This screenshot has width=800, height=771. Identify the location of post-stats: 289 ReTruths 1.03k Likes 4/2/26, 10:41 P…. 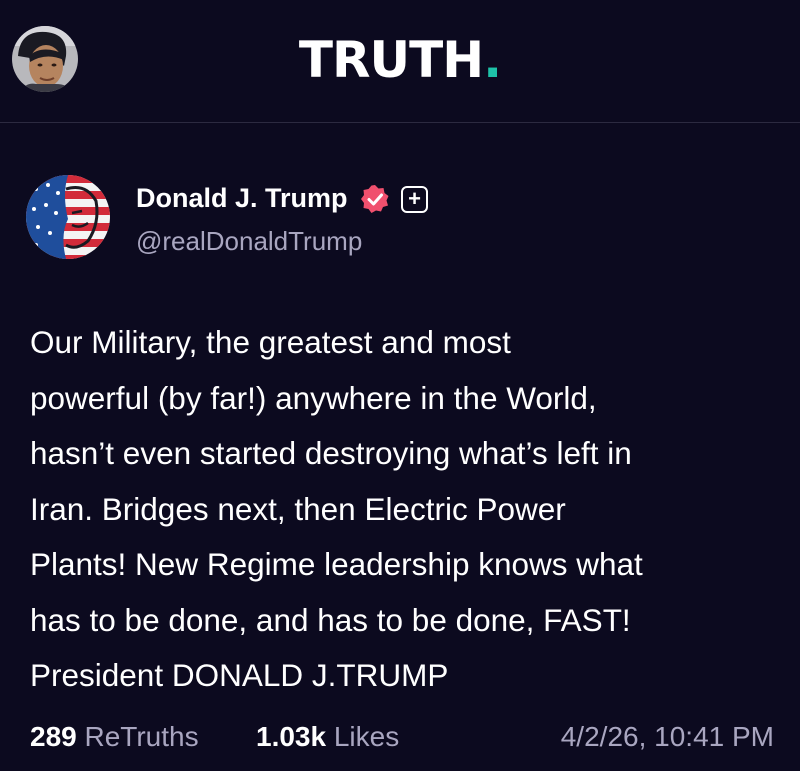
(402, 737).